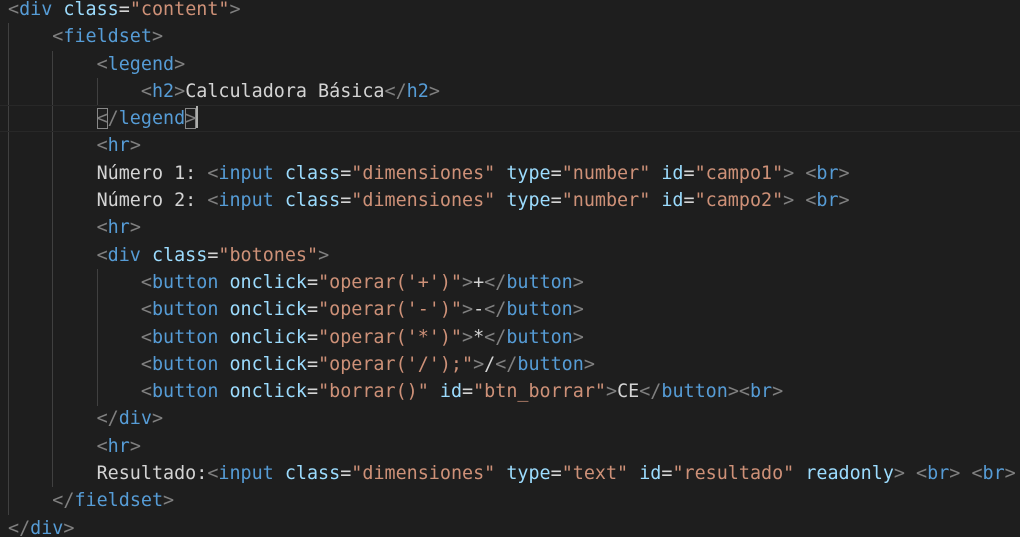 The width and height of the screenshot is (1020, 537). I want to click on code-line: <button onclick="operar('*')">*</button>, so click(512, 337).